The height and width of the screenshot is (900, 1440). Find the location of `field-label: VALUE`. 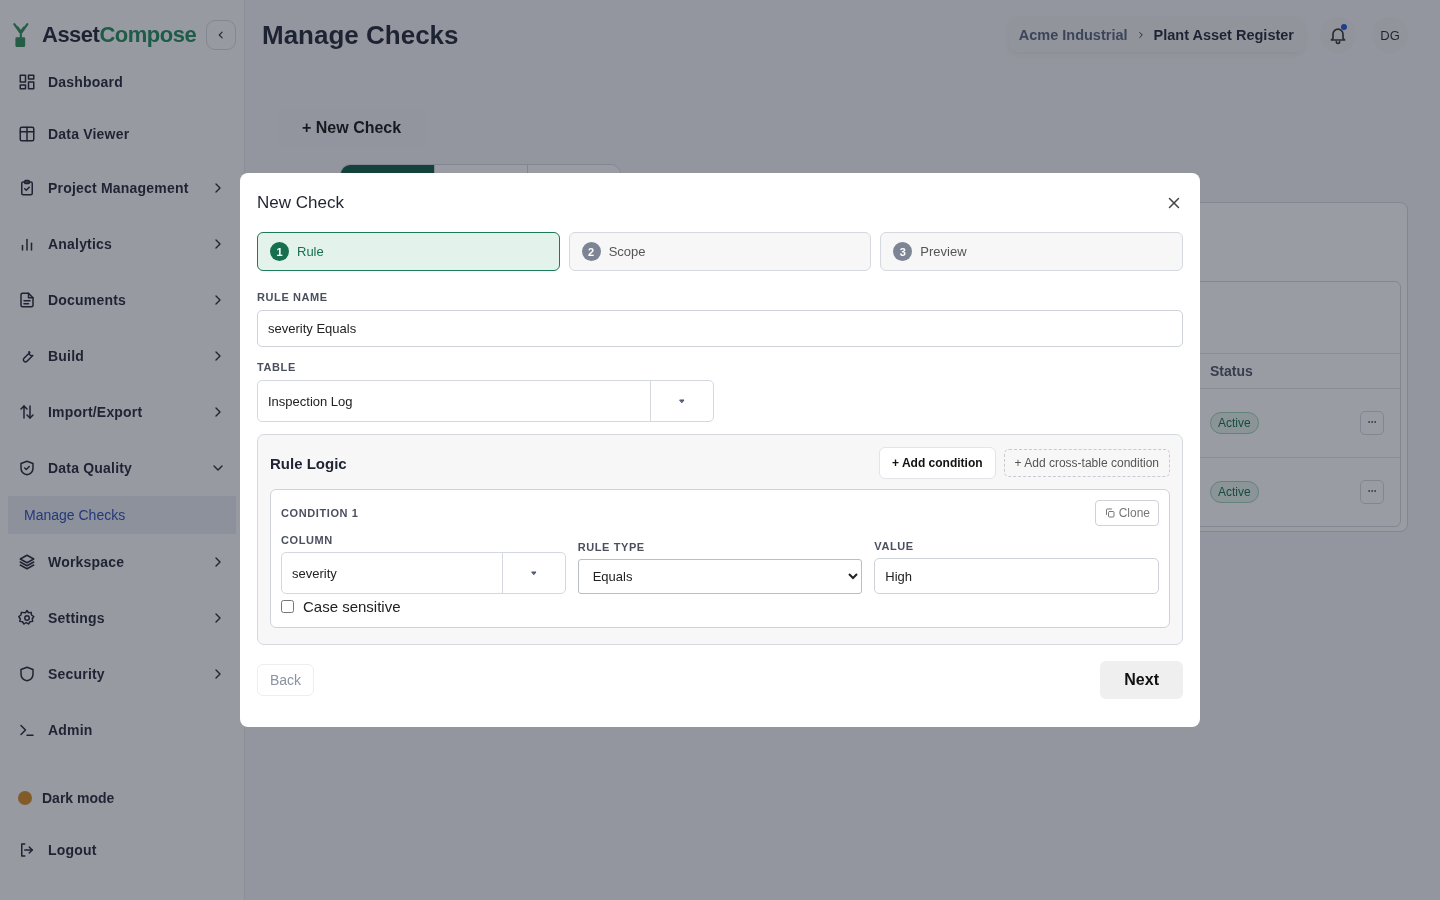

field-label: VALUE is located at coordinates (894, 546).